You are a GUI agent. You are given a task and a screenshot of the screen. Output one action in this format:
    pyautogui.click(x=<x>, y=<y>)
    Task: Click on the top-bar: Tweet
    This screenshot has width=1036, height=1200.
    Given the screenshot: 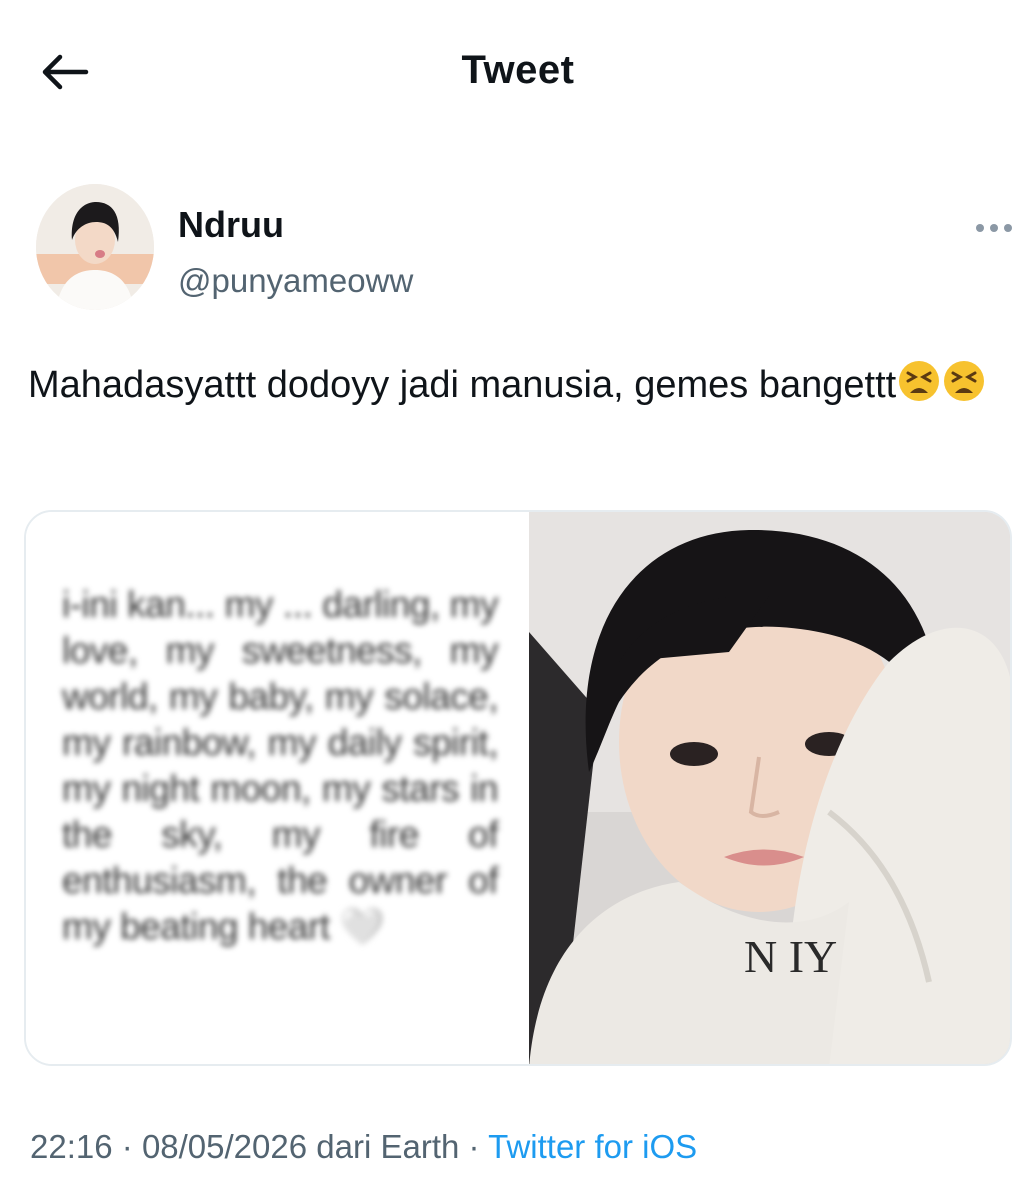 What is the action you would take?
    pyautogui.click(x=518, y=75)
    